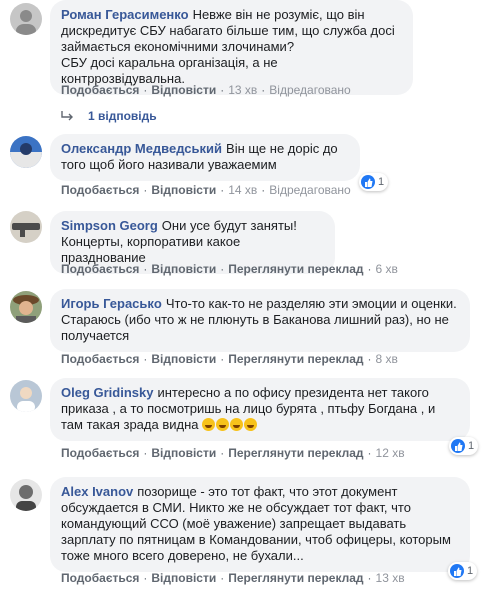 This screenshot has height=598, width=502. I want to click on timestamp: 8 хв, so click(387, 359).